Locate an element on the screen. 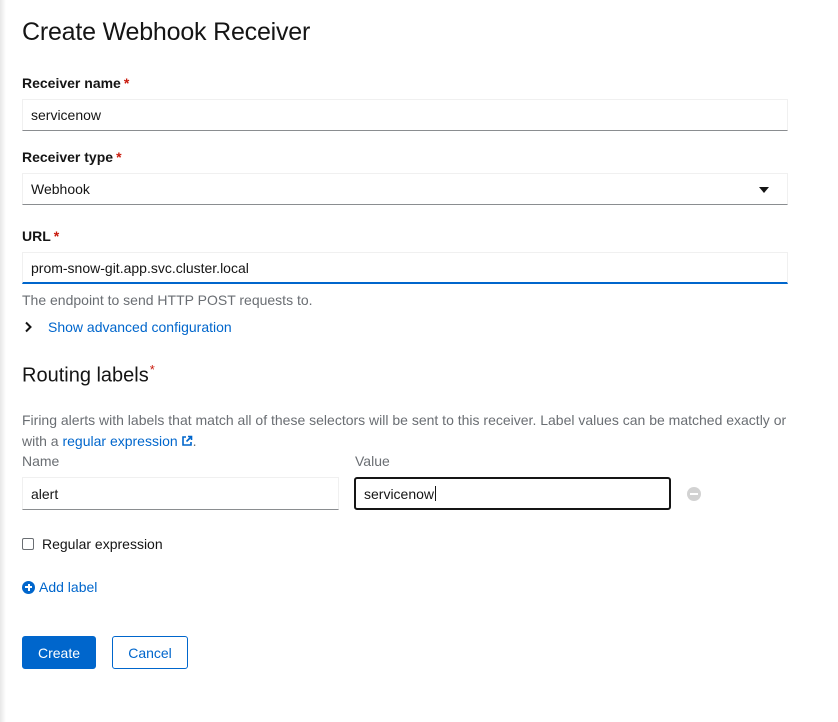 The image size is (838, 722). receiver-name-label: Receiver name * is located at coordinates (75, 83).